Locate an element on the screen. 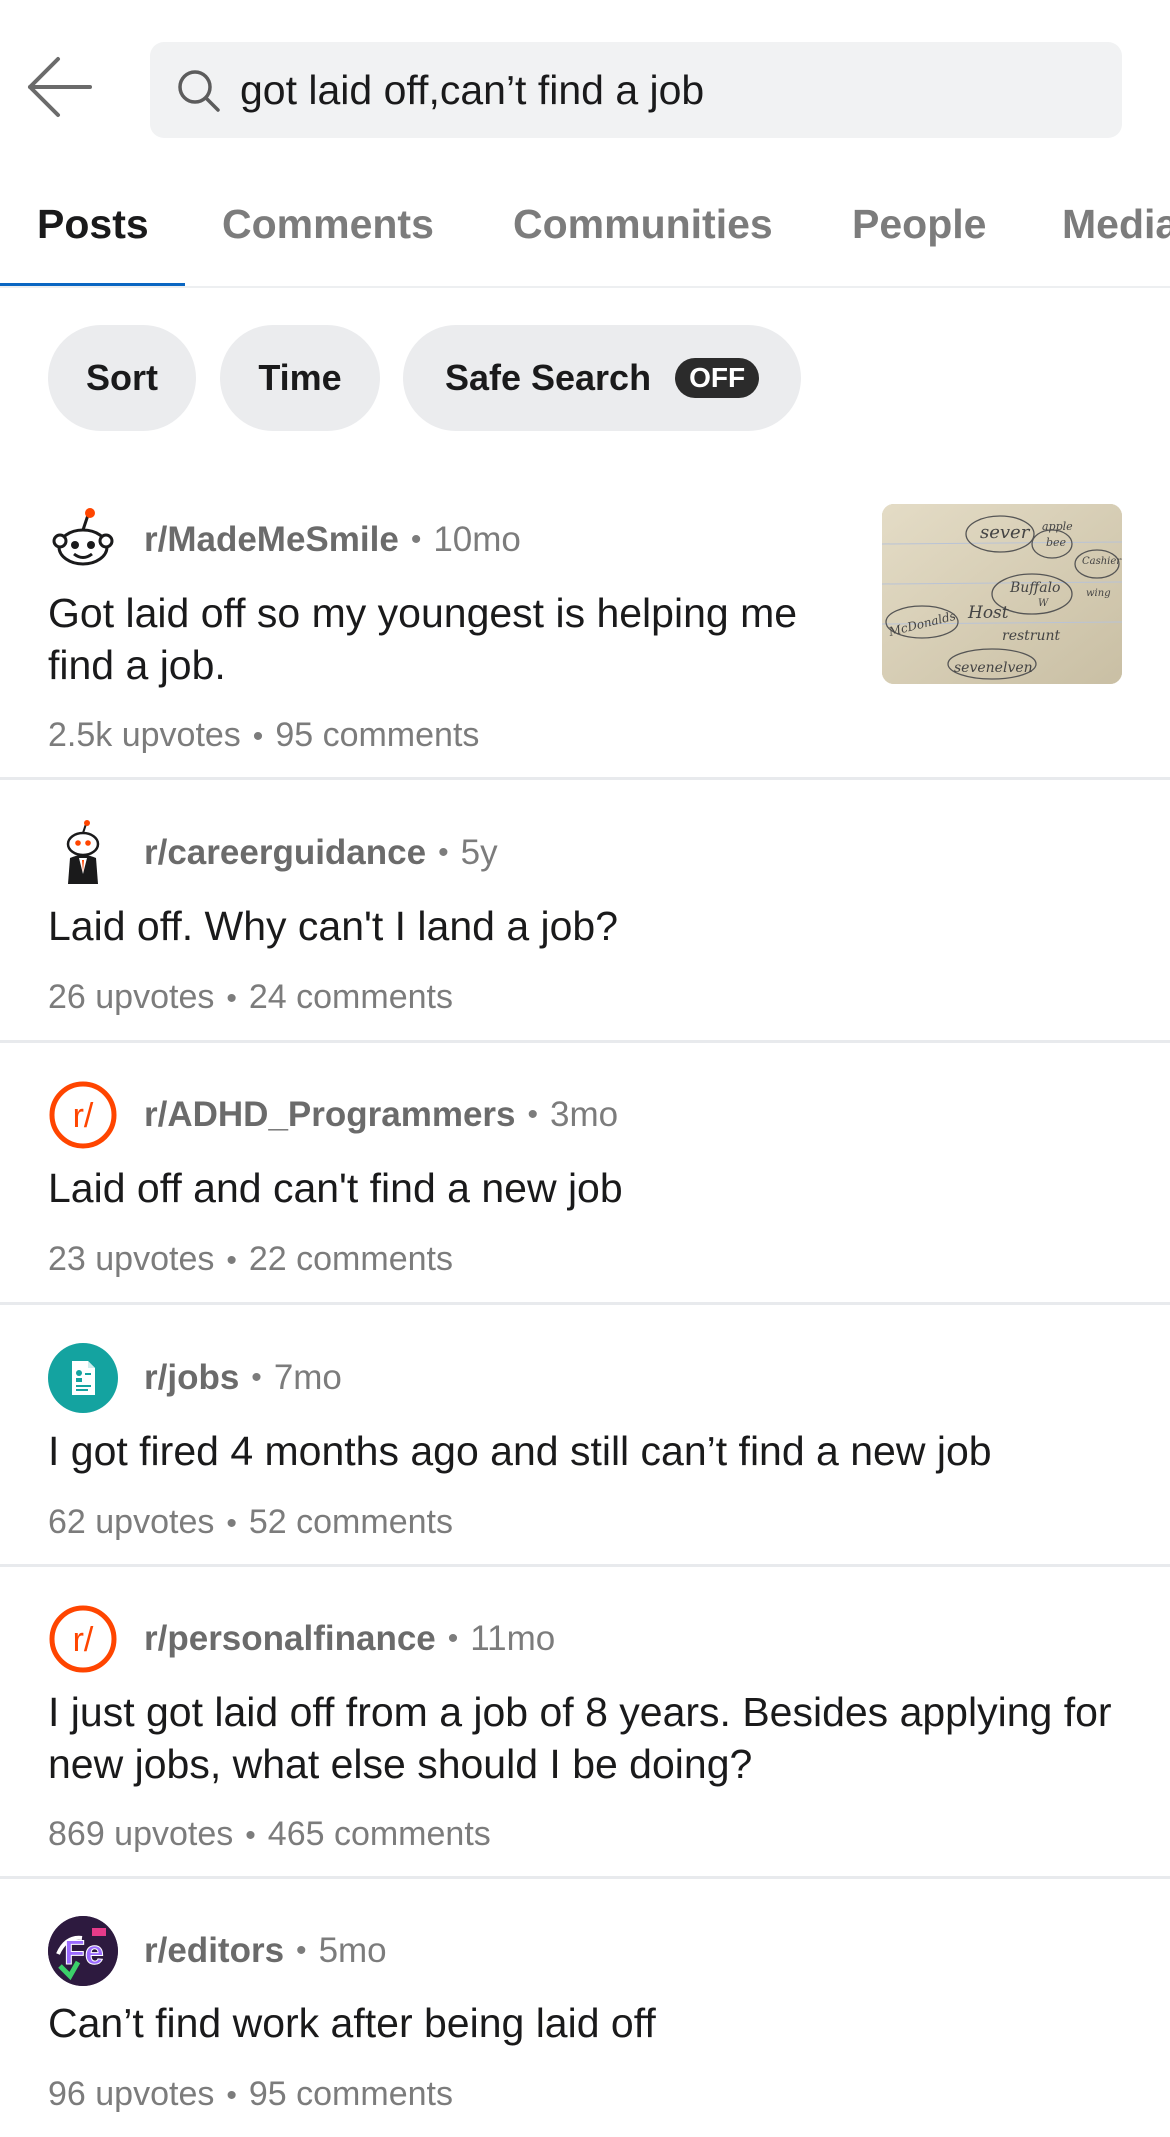  tab-people: People is located at coordinates (919, 233).